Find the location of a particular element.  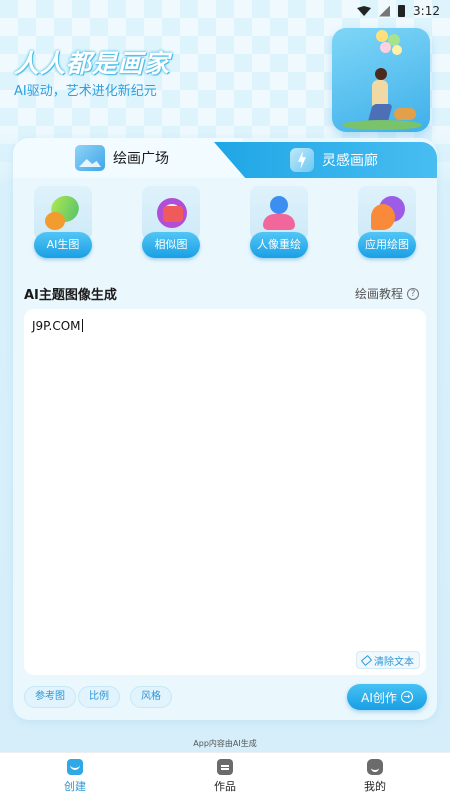

status-time: 3:12 is located at coordinates (426, 11).